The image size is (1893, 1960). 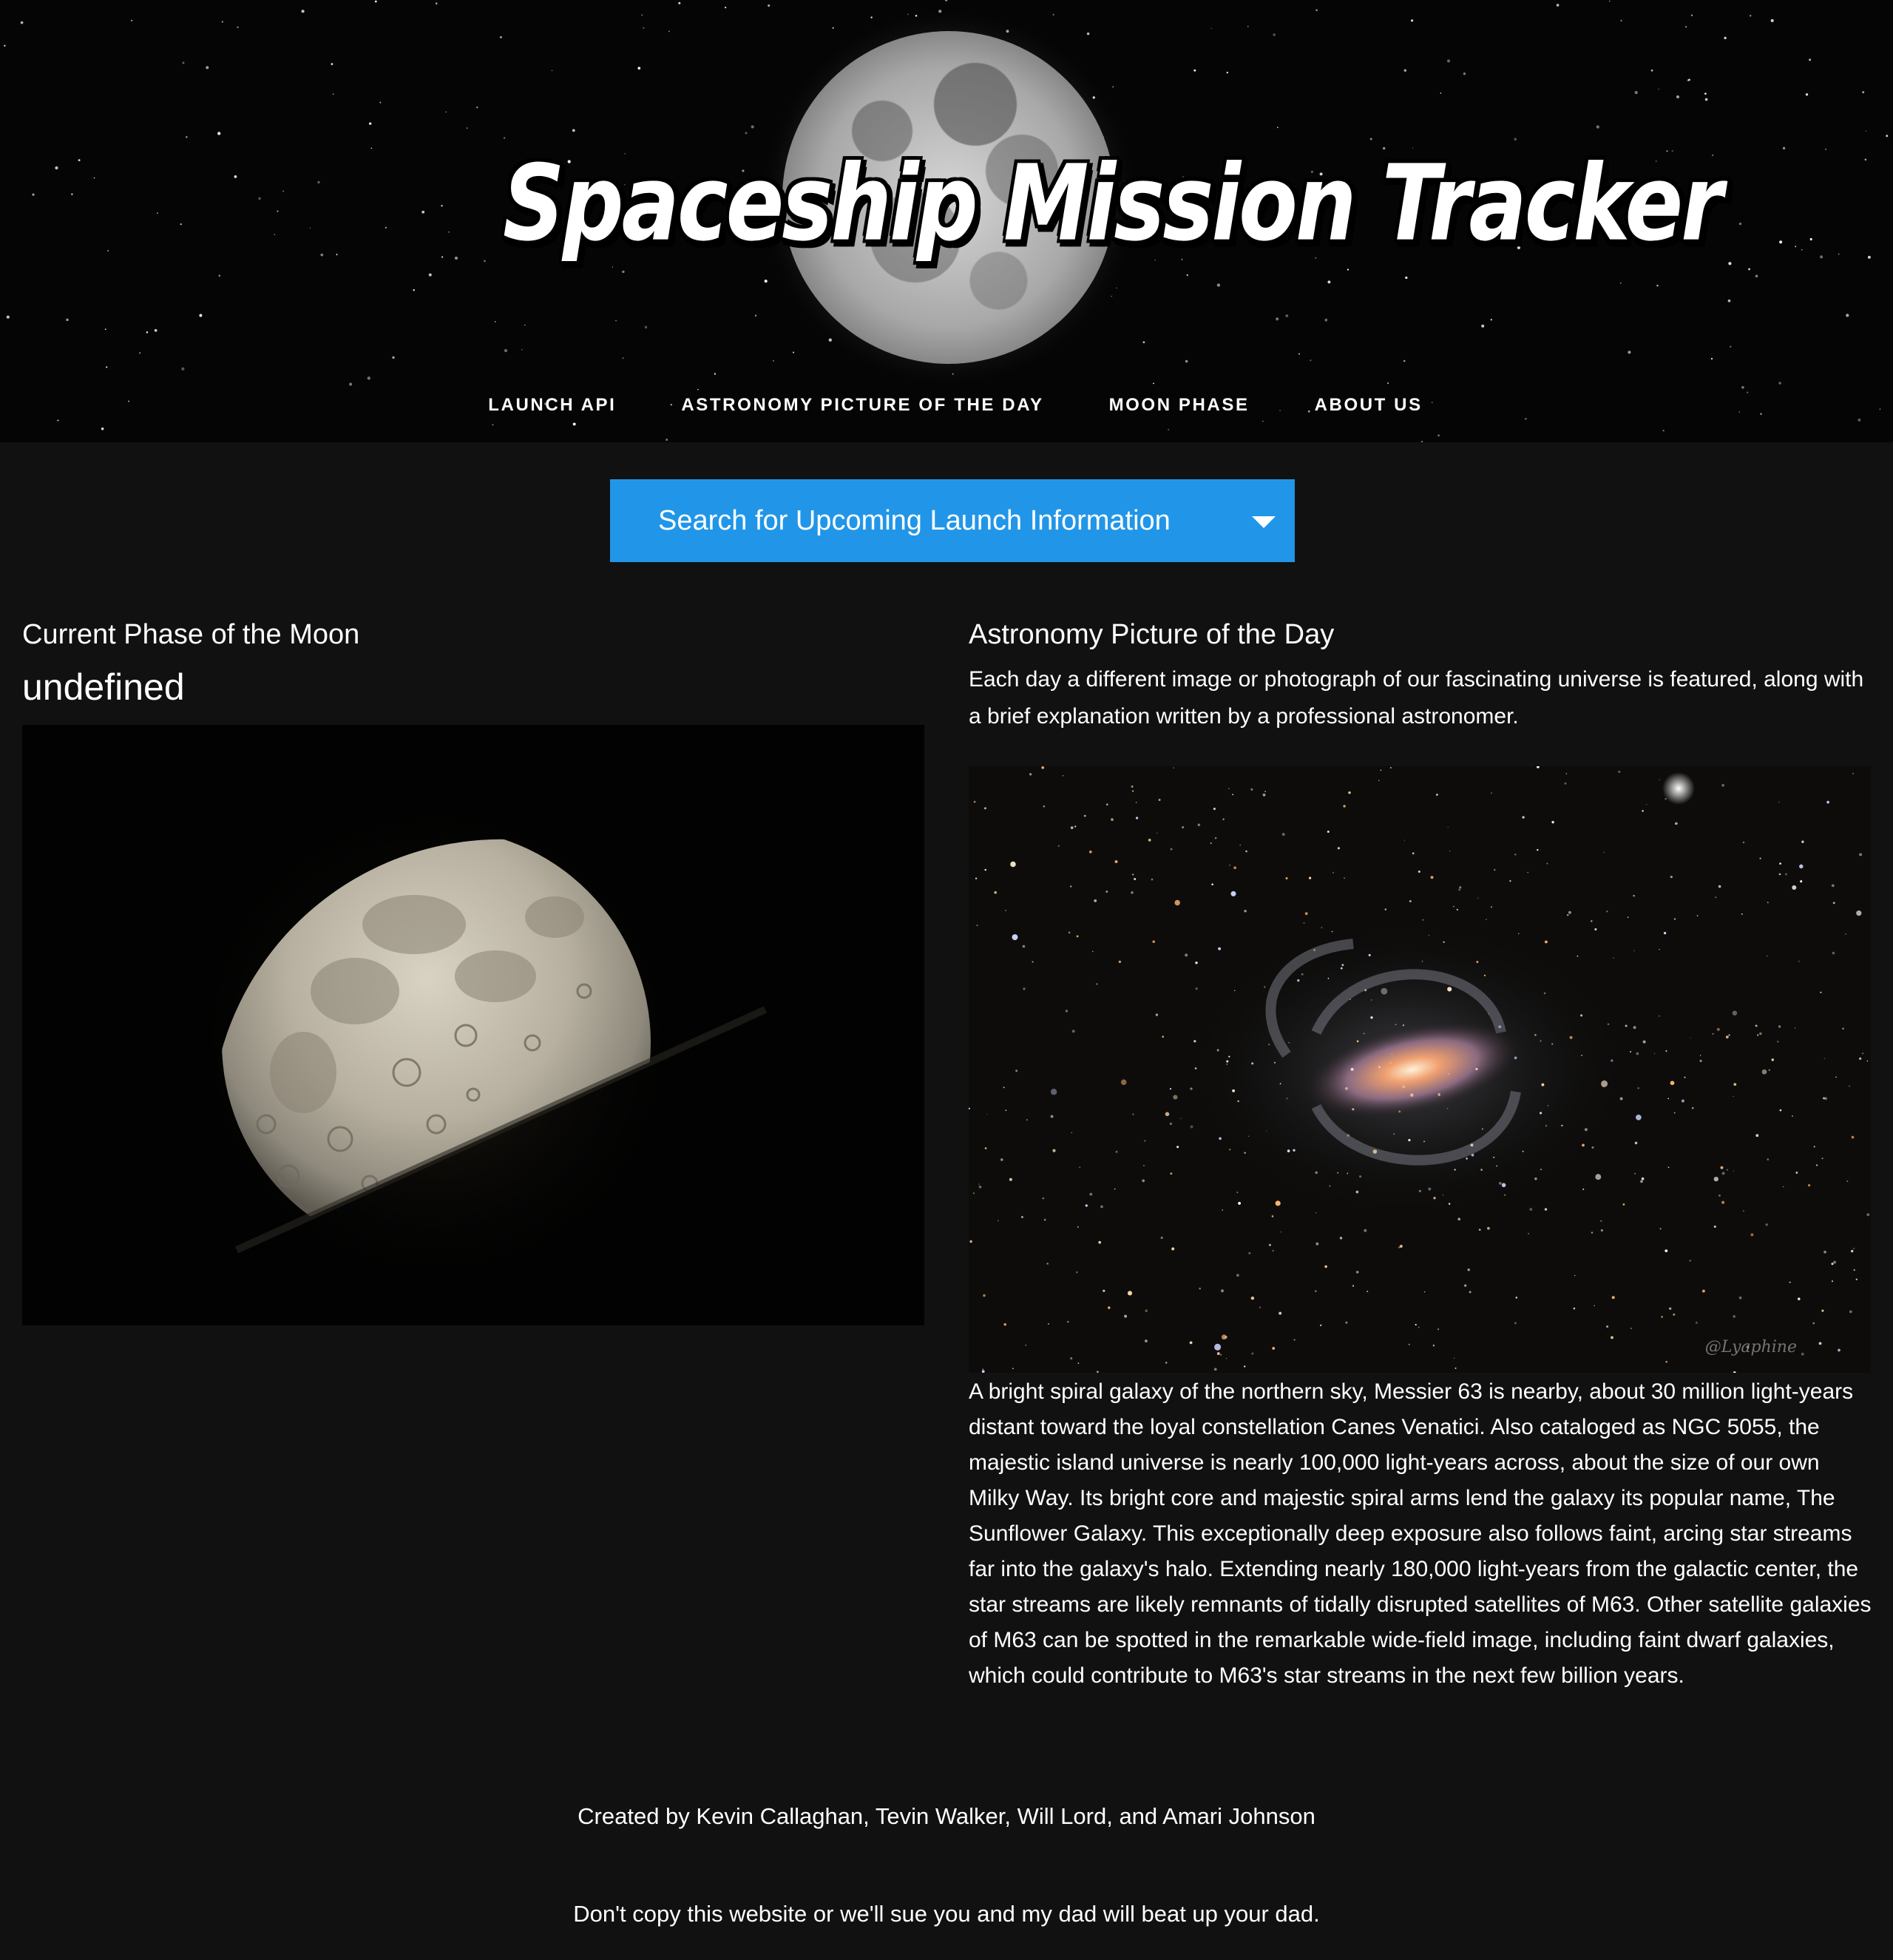 What do you see at coordinates (552, 405) in the screenshot?
I see `nav-launch-api: LAUNCH API` at bounding box center [552, 405].